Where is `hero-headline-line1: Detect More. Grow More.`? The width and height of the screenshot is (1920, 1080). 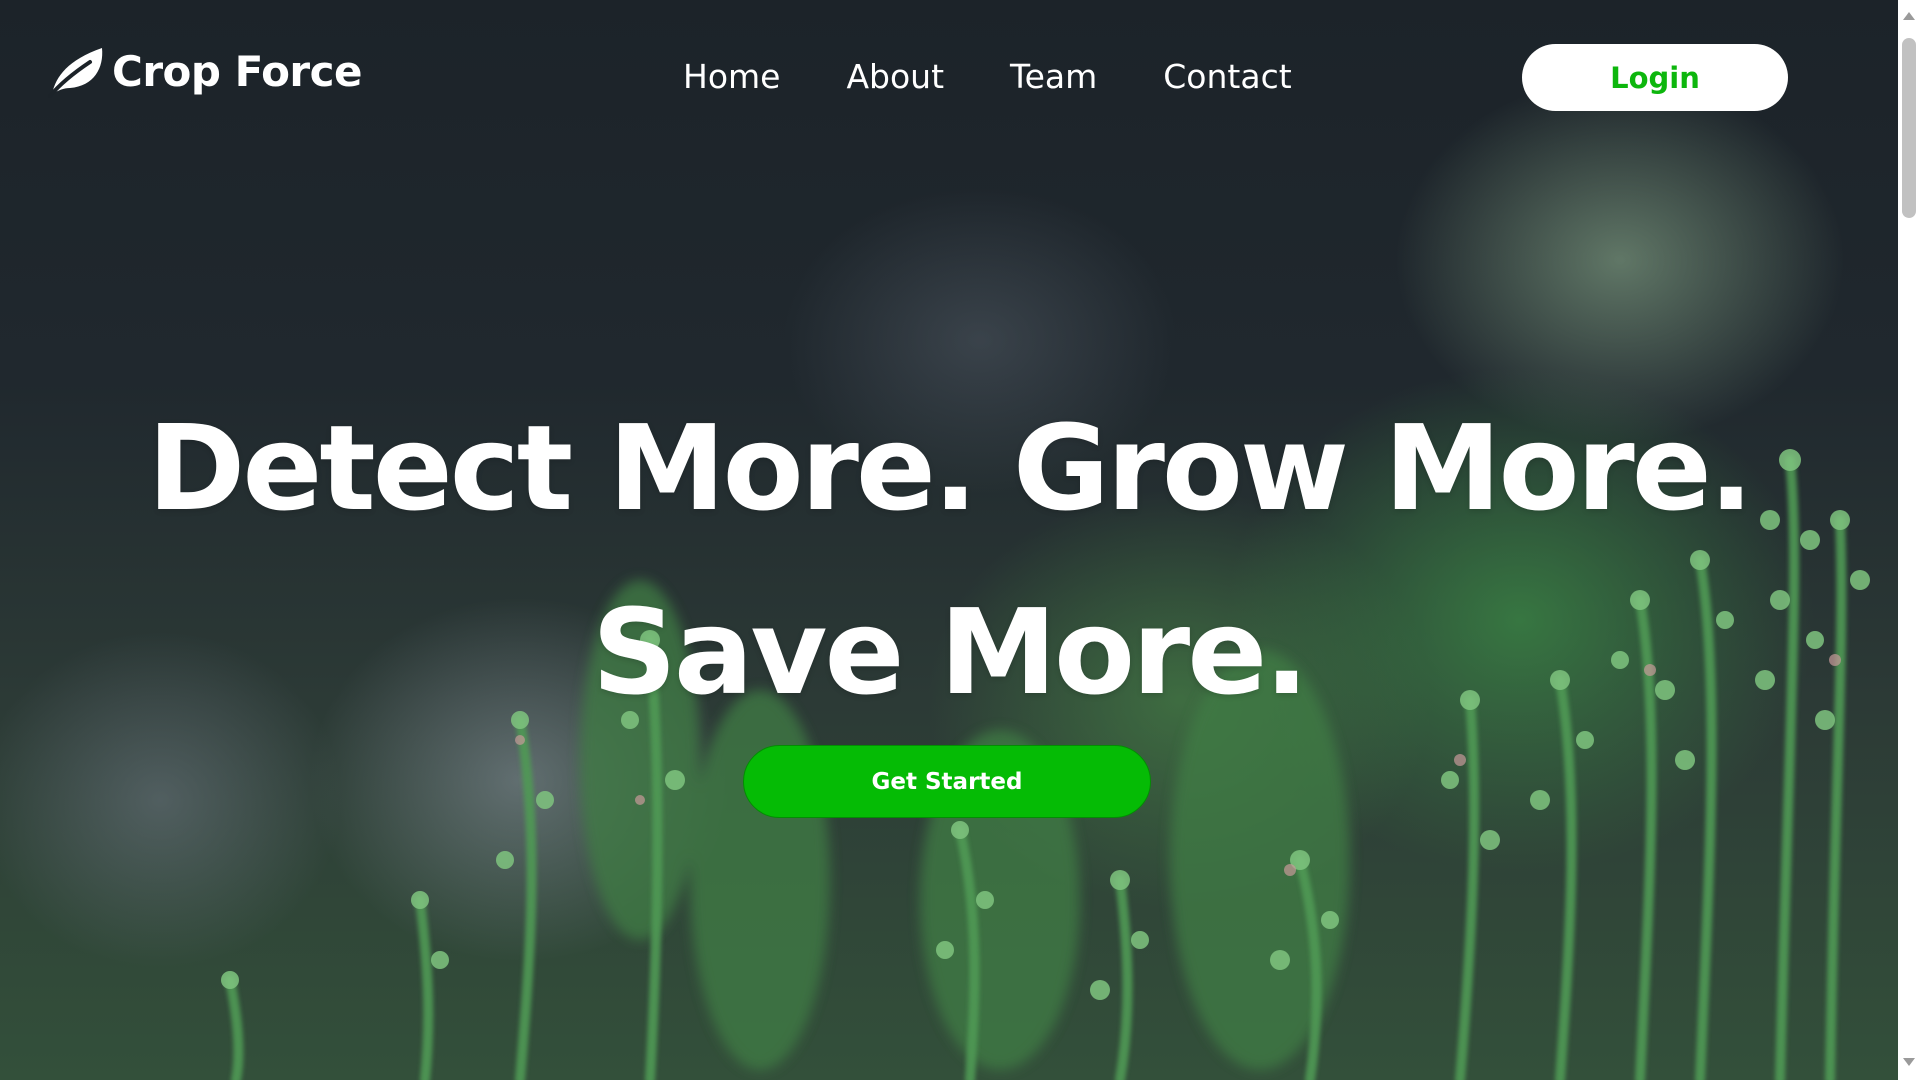 hero-headline-line1: Detect More. Grow More. is located at coordinates (950, 468).